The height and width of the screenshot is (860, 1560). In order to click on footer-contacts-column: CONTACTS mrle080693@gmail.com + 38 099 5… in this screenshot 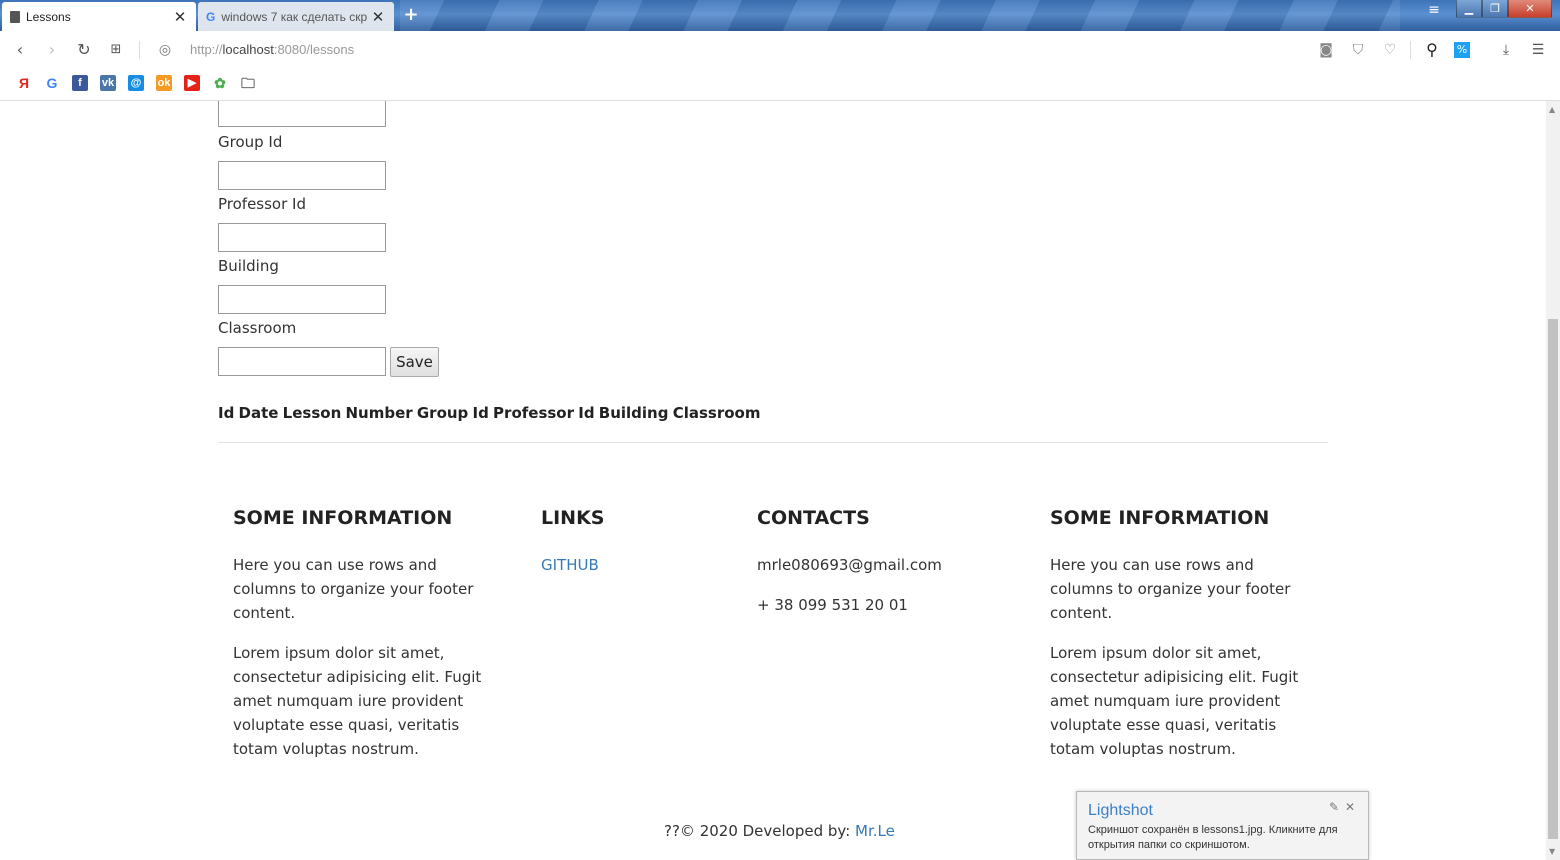, I will do `click(887, 562)`.